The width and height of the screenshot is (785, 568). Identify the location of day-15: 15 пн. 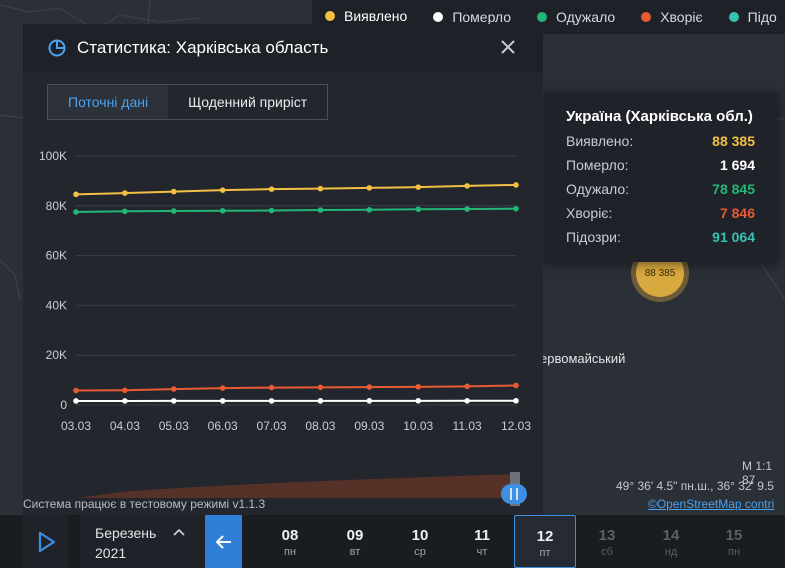
(734, 541).